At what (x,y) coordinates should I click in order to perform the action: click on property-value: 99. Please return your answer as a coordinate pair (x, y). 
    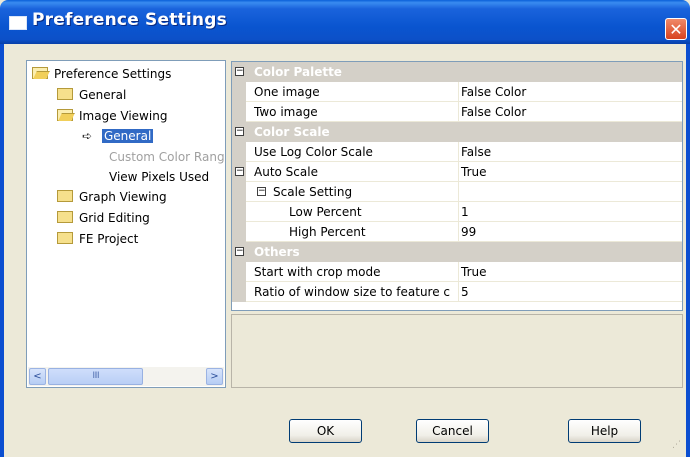
    Looking at the image, I should click on (468, 232).